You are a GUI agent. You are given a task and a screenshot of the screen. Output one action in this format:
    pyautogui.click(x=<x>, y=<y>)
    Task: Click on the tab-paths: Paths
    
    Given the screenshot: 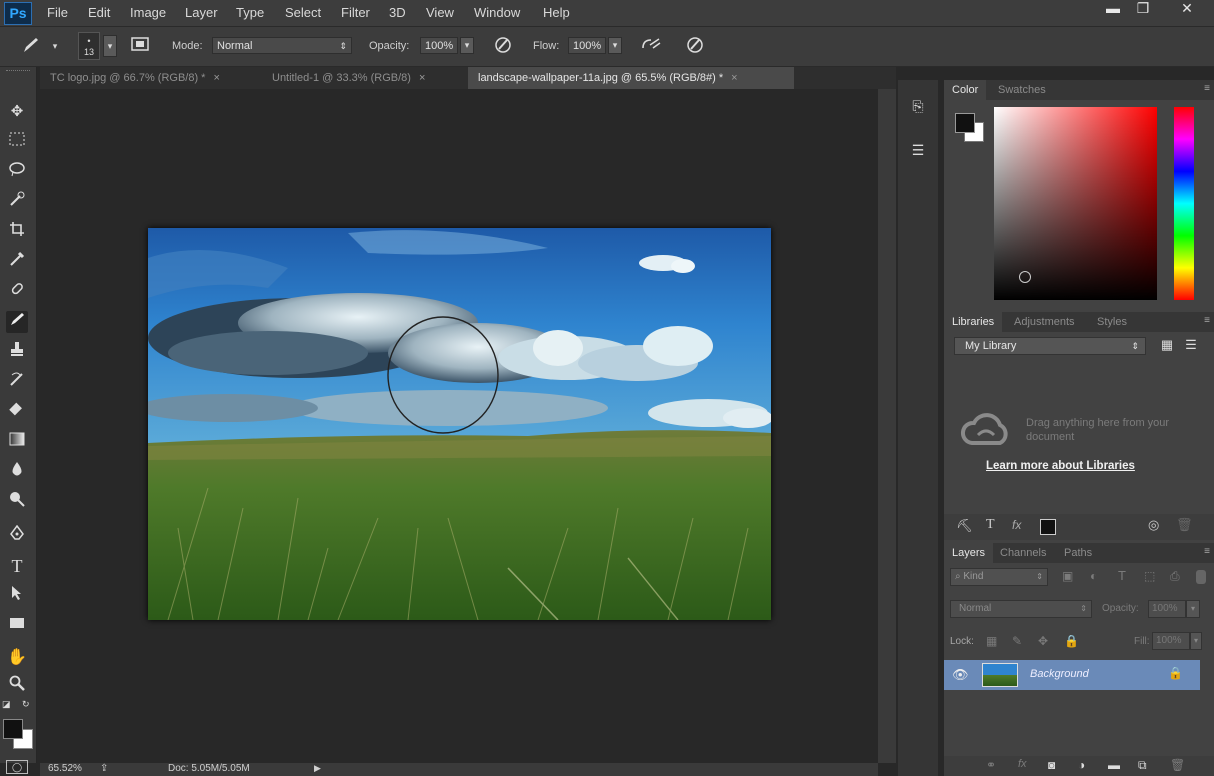 What is the action you would take?
    pyautogui.click(x=1078, y=553)
    